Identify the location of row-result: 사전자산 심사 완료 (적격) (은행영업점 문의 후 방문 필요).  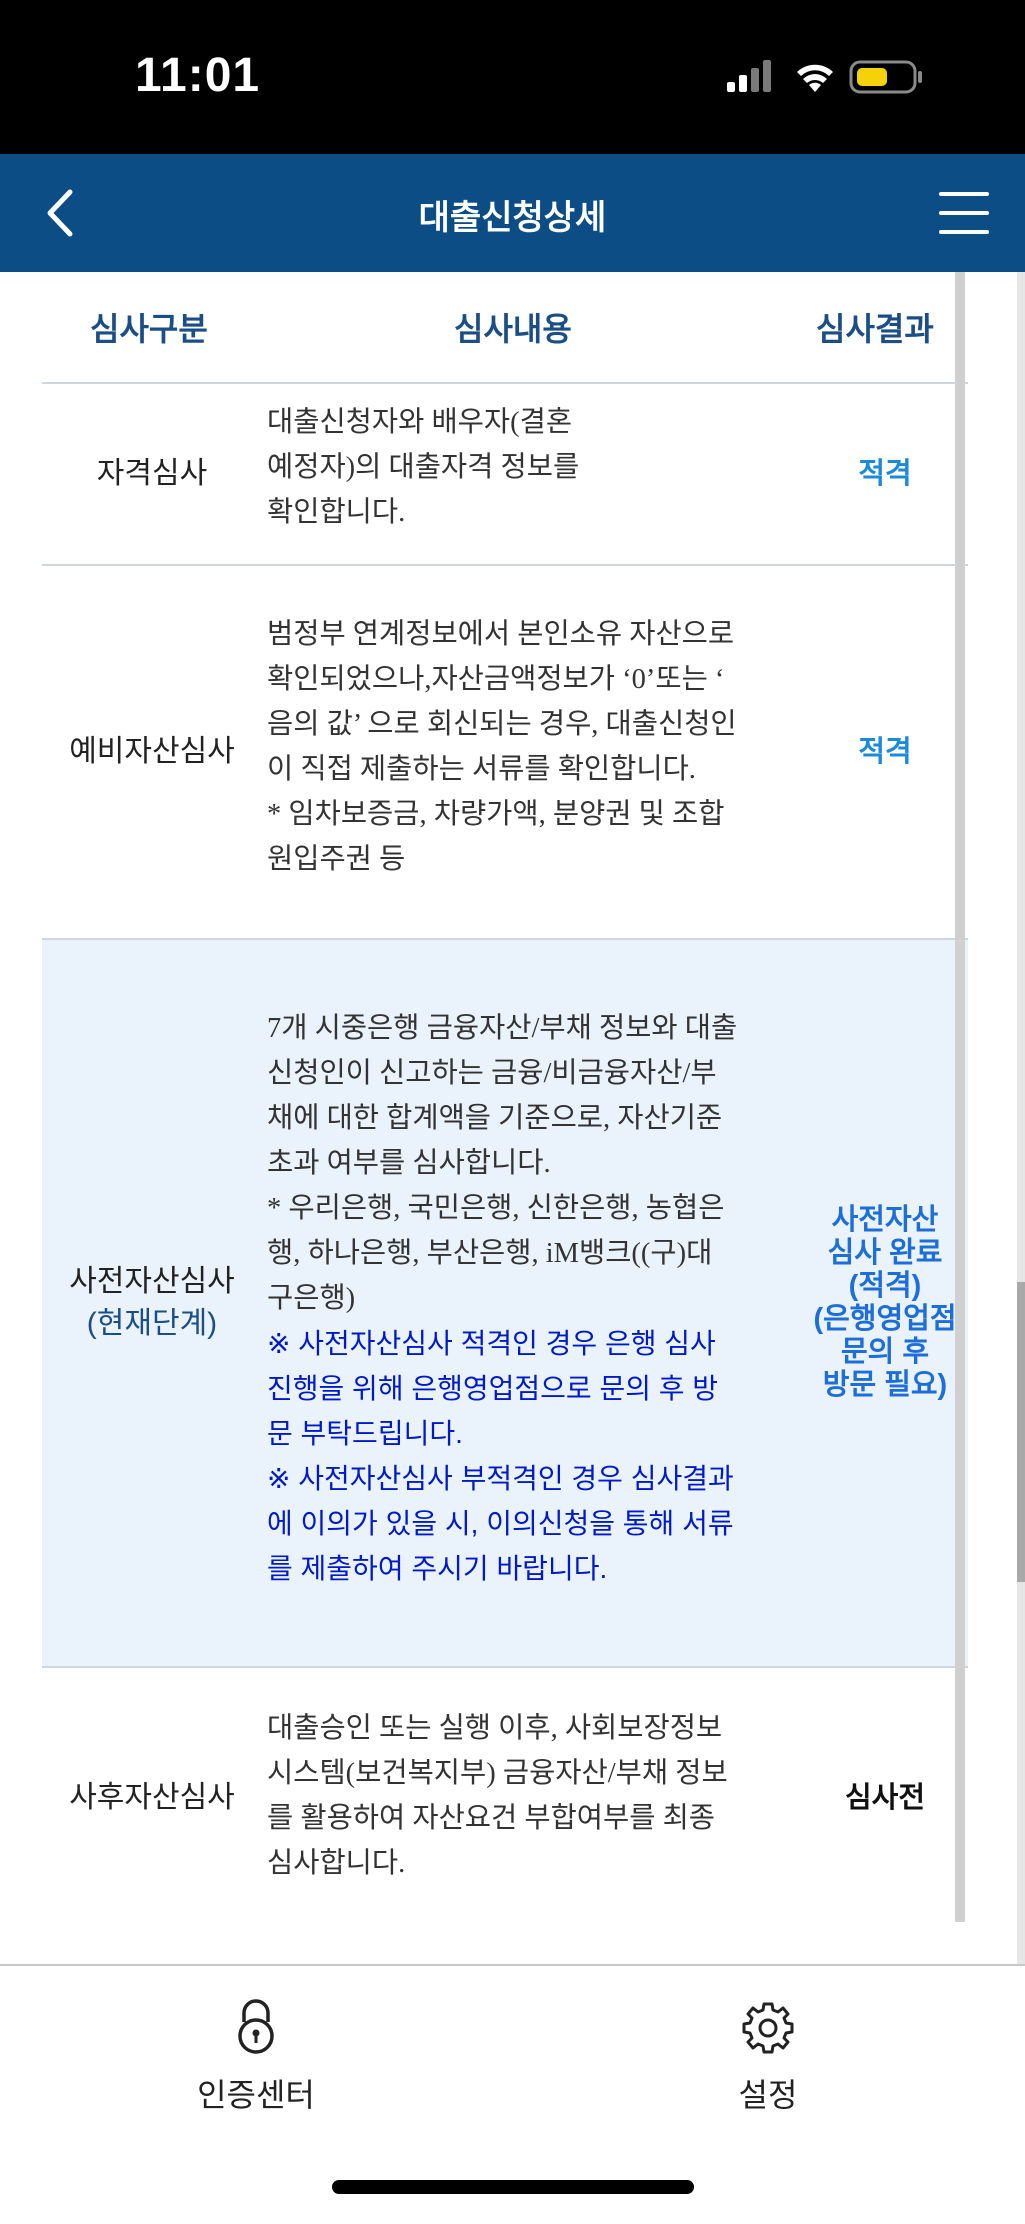
(885, 1303).